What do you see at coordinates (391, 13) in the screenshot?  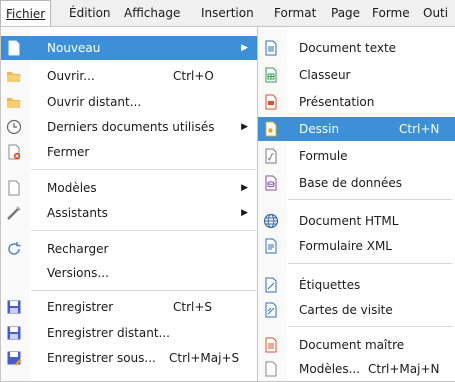 I see `menu-forme: Forme` at bounding box center [391, 13].